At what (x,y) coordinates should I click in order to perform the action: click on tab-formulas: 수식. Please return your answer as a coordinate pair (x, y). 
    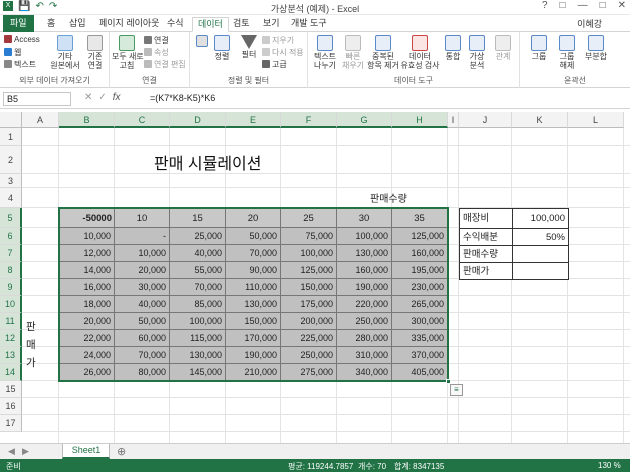
    Looking at the image, I should click on (175, 24).